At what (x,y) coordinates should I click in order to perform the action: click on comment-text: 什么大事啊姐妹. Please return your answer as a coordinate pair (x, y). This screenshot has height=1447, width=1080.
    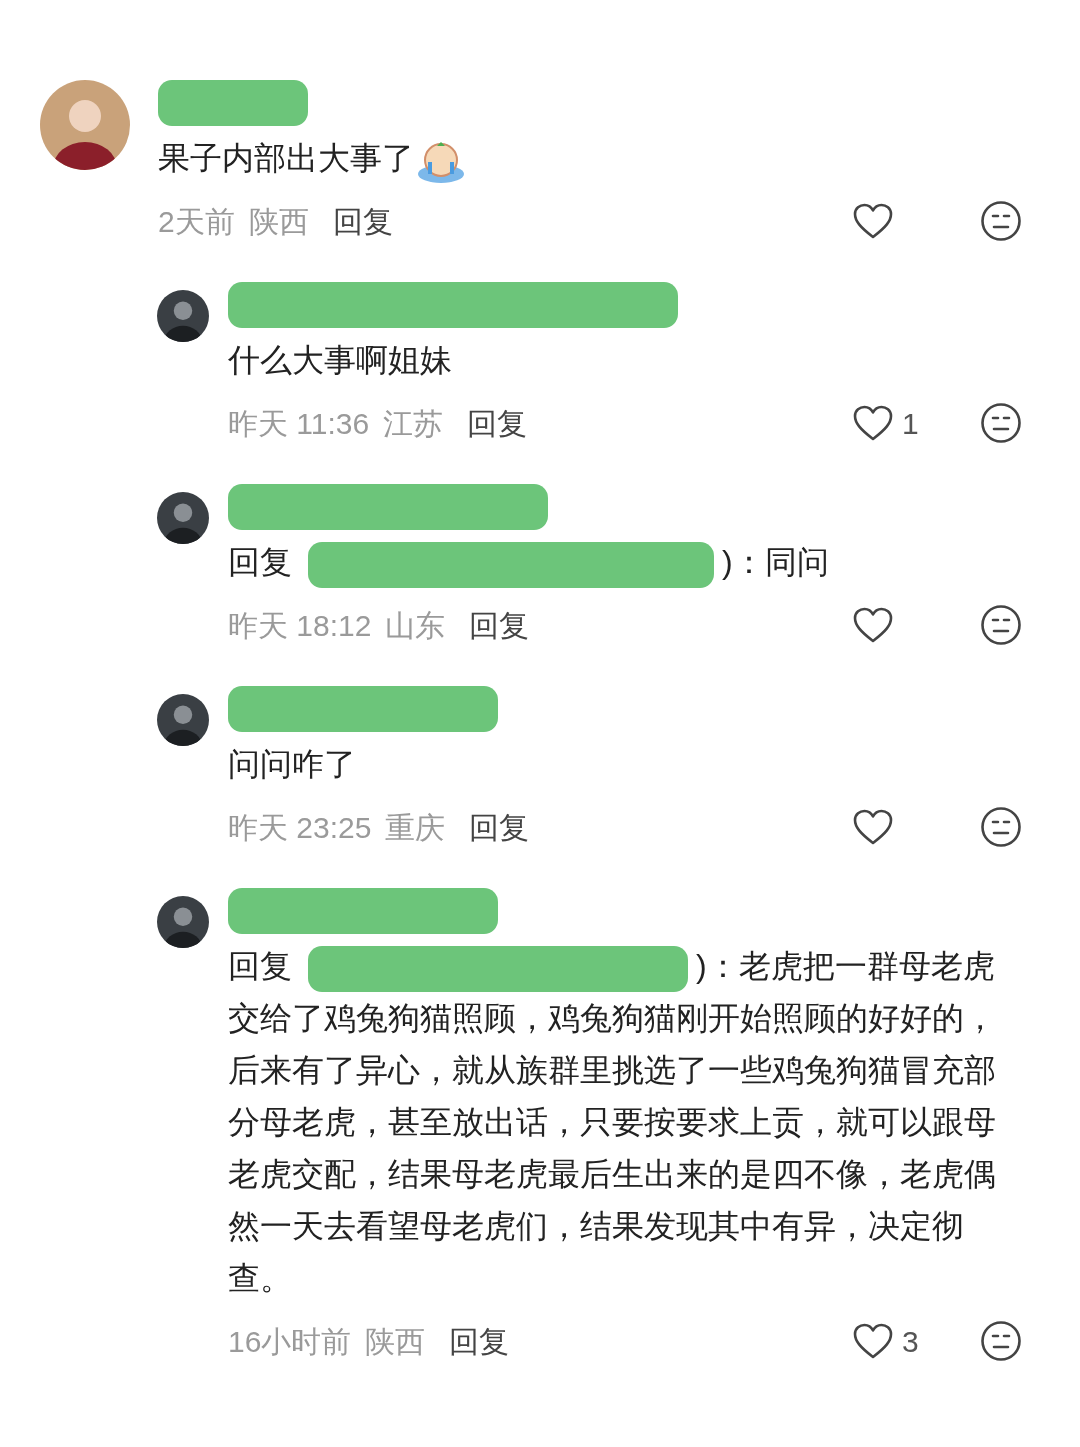
    Looking at the image, I should click on (340, 360).